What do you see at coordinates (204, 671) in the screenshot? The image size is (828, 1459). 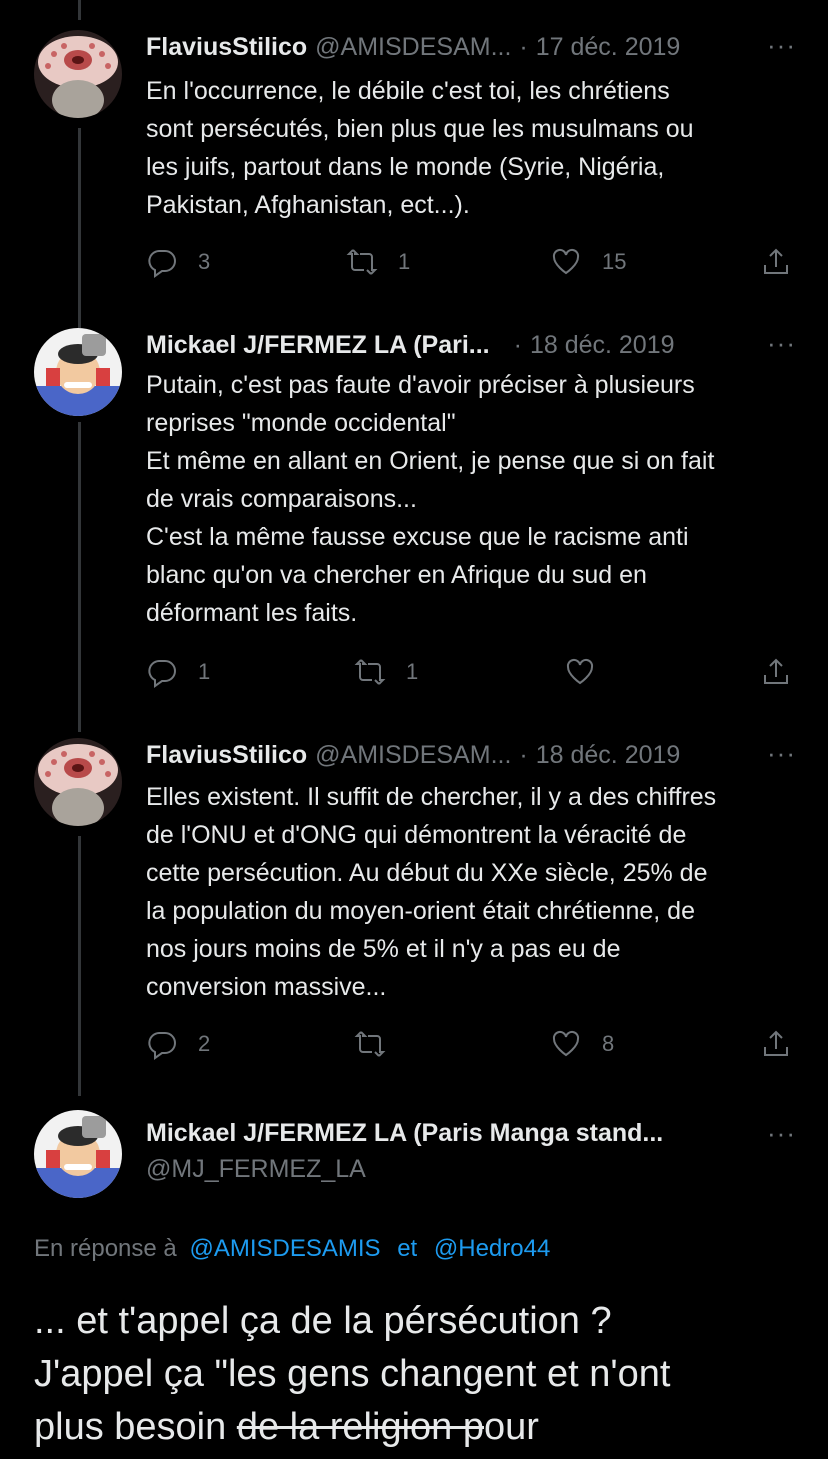 I see `reply-count: 1` at bounding box center [204, 671].